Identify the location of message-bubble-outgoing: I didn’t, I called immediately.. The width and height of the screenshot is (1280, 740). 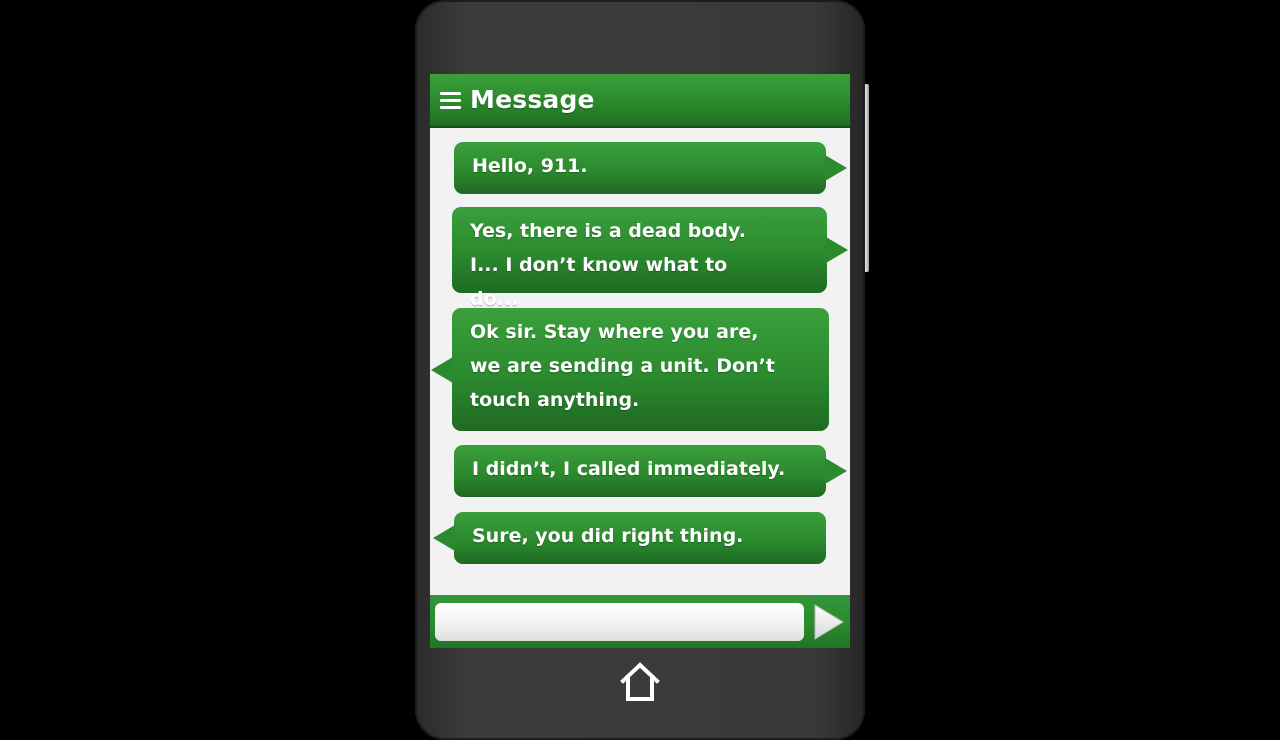
(650, 471).